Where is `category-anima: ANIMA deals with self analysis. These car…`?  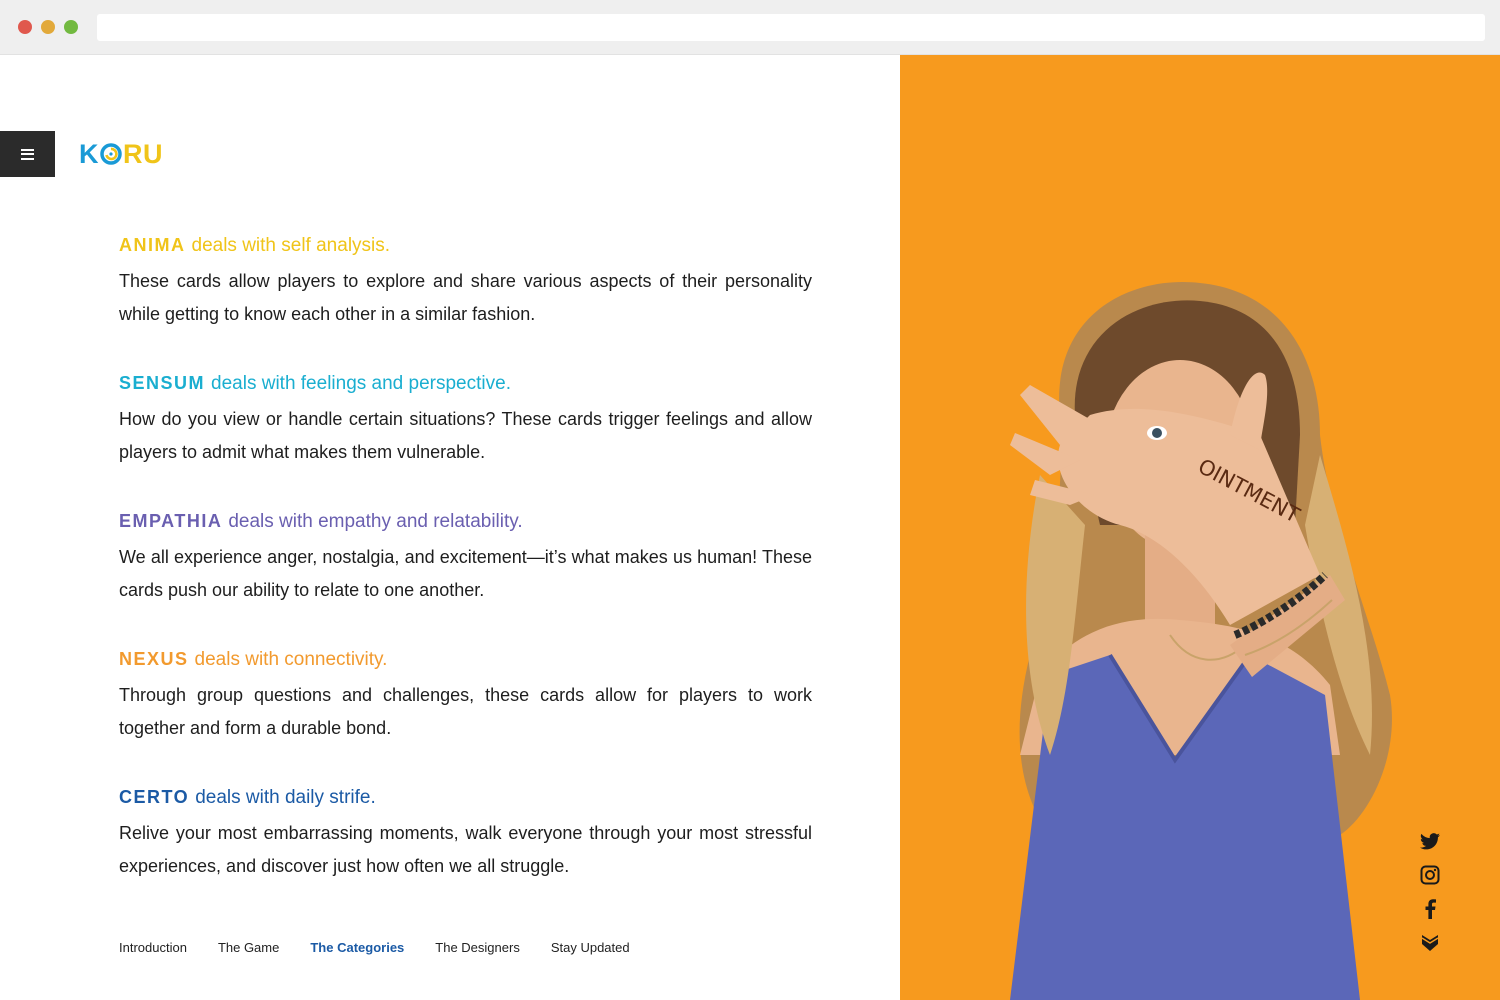 category-anima: ANIMA deals with self analysis. These car… is located at coordinates (465, 281).